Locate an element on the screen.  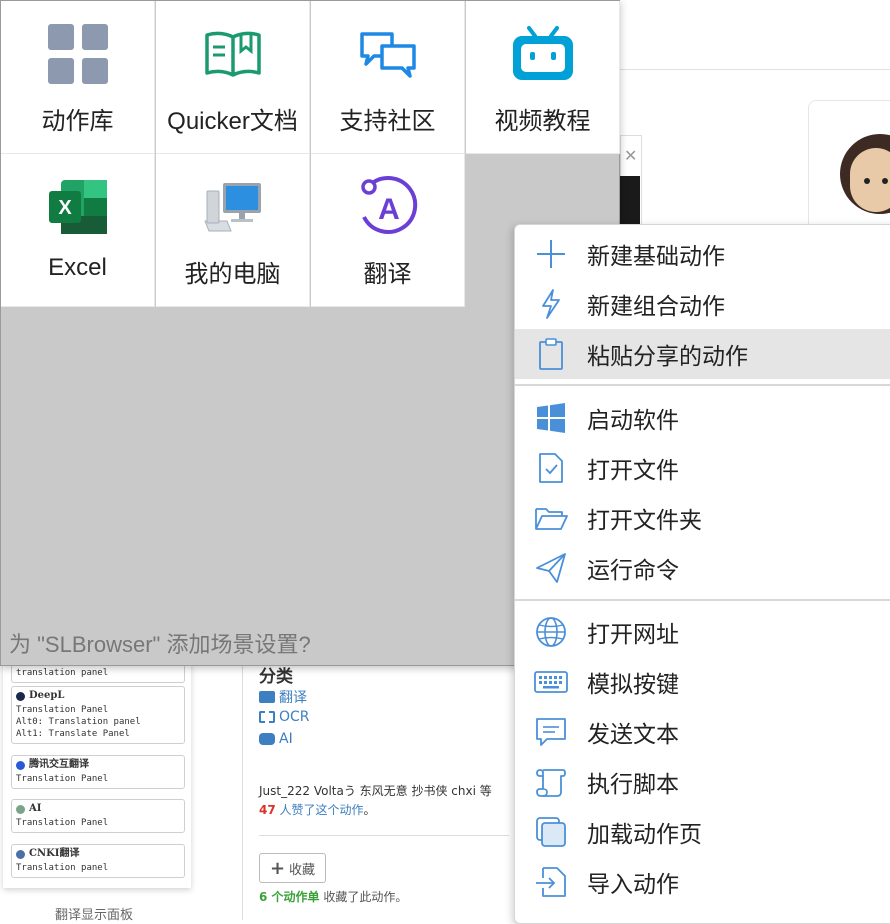
tile-excel: X Excel is located at coordinates (78, 230).